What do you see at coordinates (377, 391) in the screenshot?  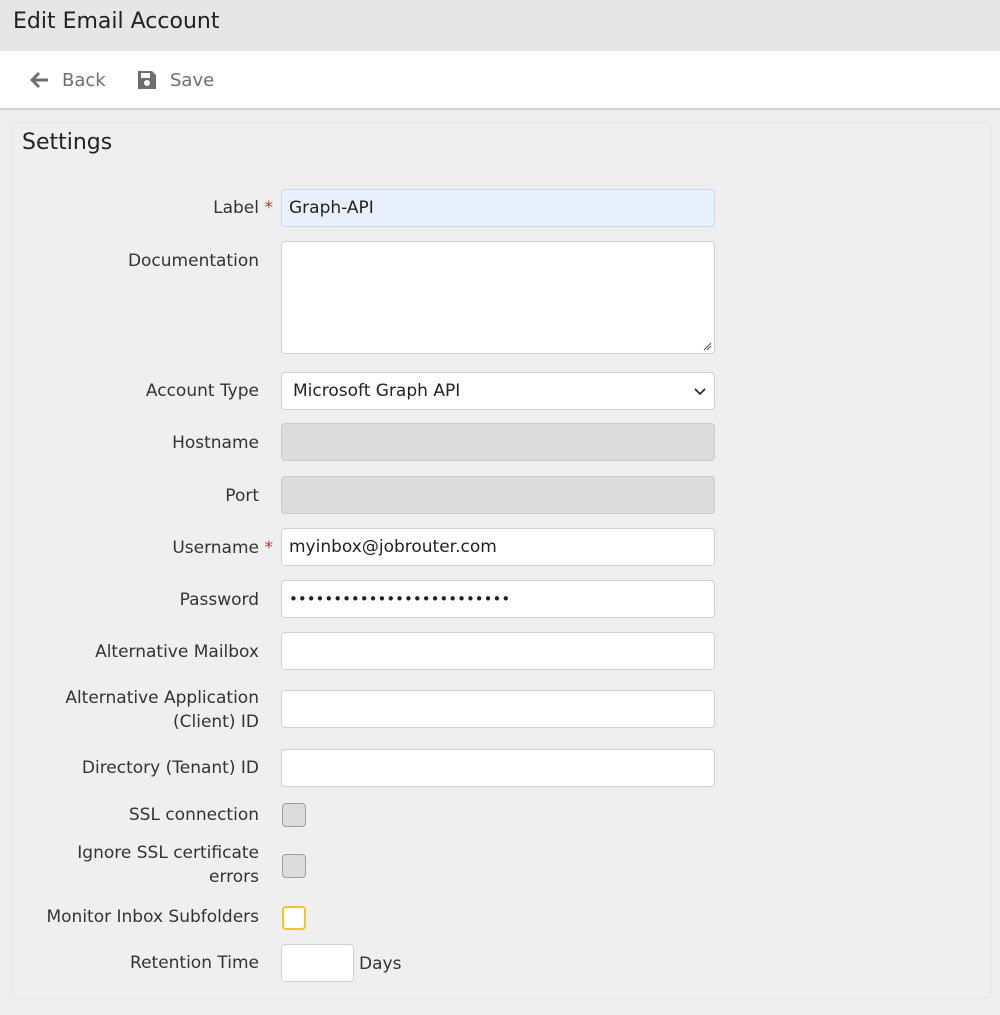 I see `account-type-value: Microsoft Graph API` at bounding box center [377, 391].